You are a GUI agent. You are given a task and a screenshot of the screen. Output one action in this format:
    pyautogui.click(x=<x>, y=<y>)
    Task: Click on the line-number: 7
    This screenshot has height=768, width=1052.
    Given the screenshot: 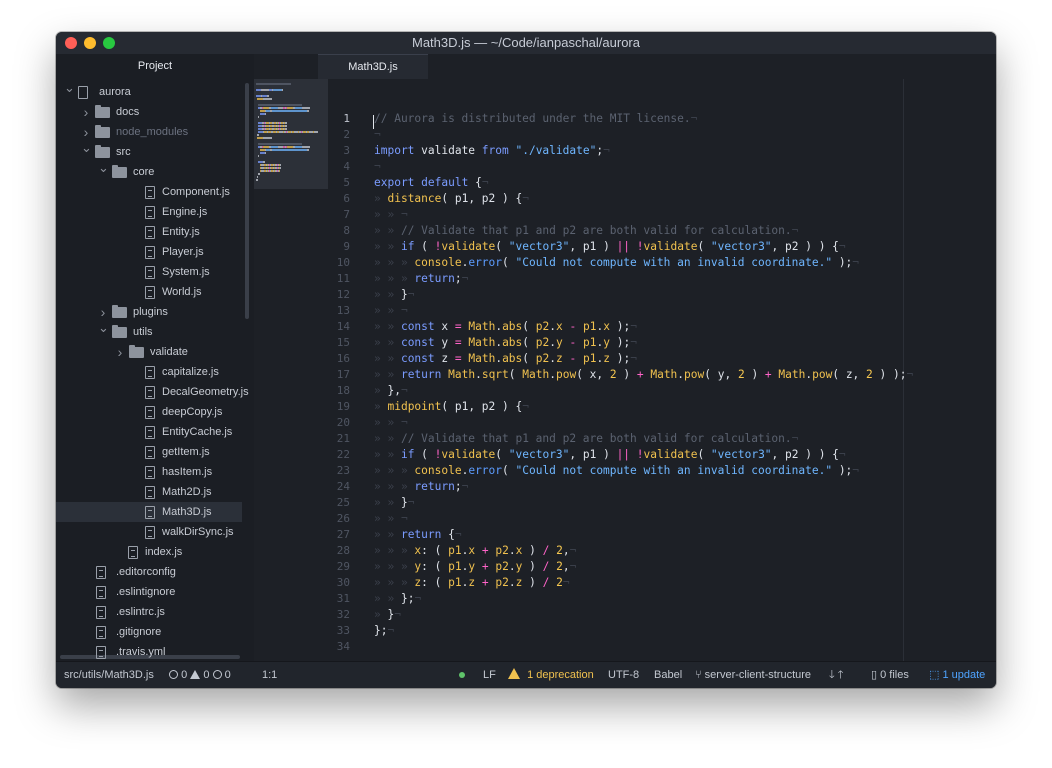 What is the action you would take?
    pyautogui.click(x=339, y=215)
    